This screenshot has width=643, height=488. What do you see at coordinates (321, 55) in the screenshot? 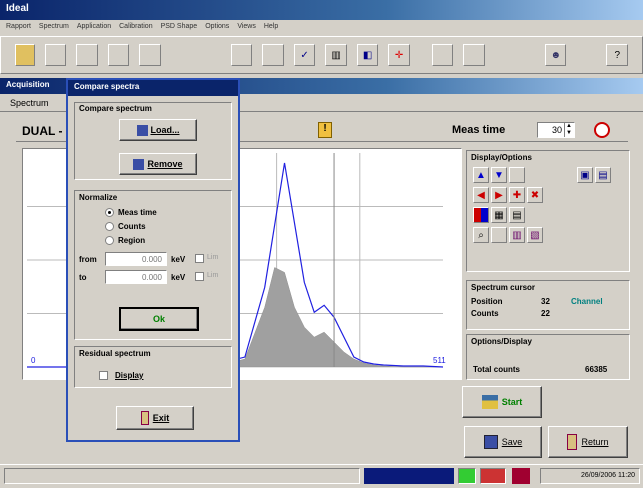
I see `toolbar: ✓ ▥ ◧ ✛ ☻ ?` at bounding box center [321, 55].